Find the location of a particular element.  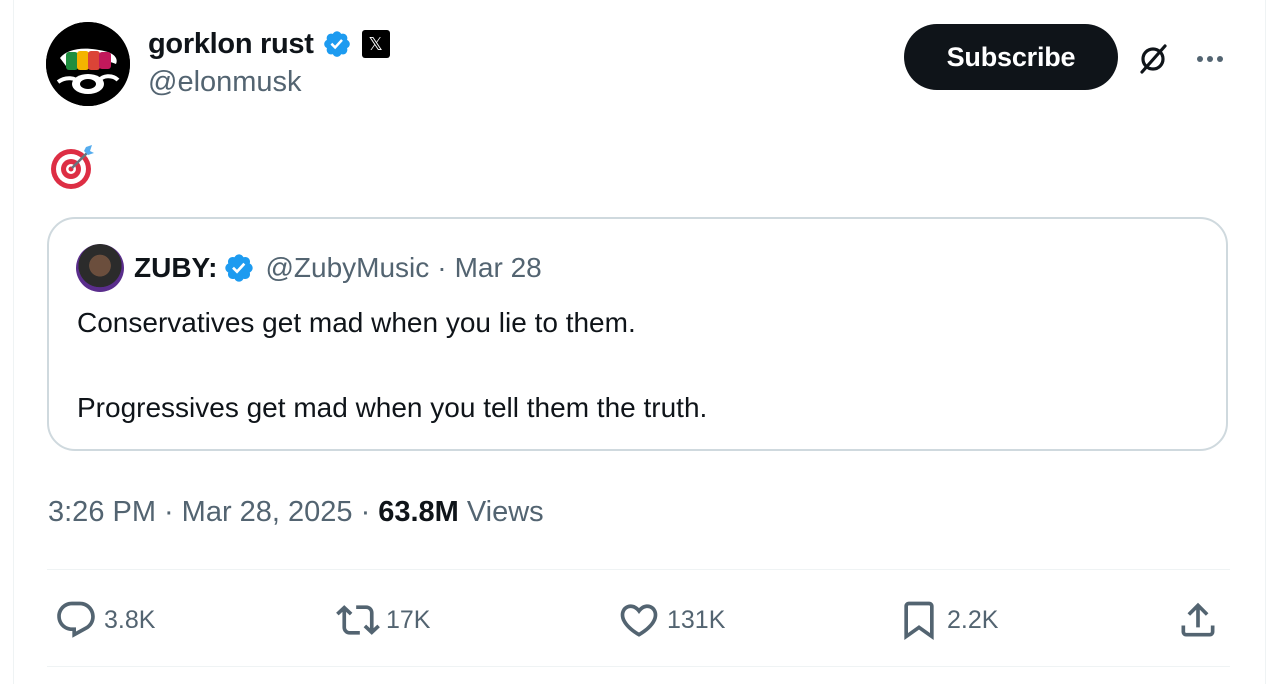

reply-button: 3.8K is located at coordinates (104, 620).